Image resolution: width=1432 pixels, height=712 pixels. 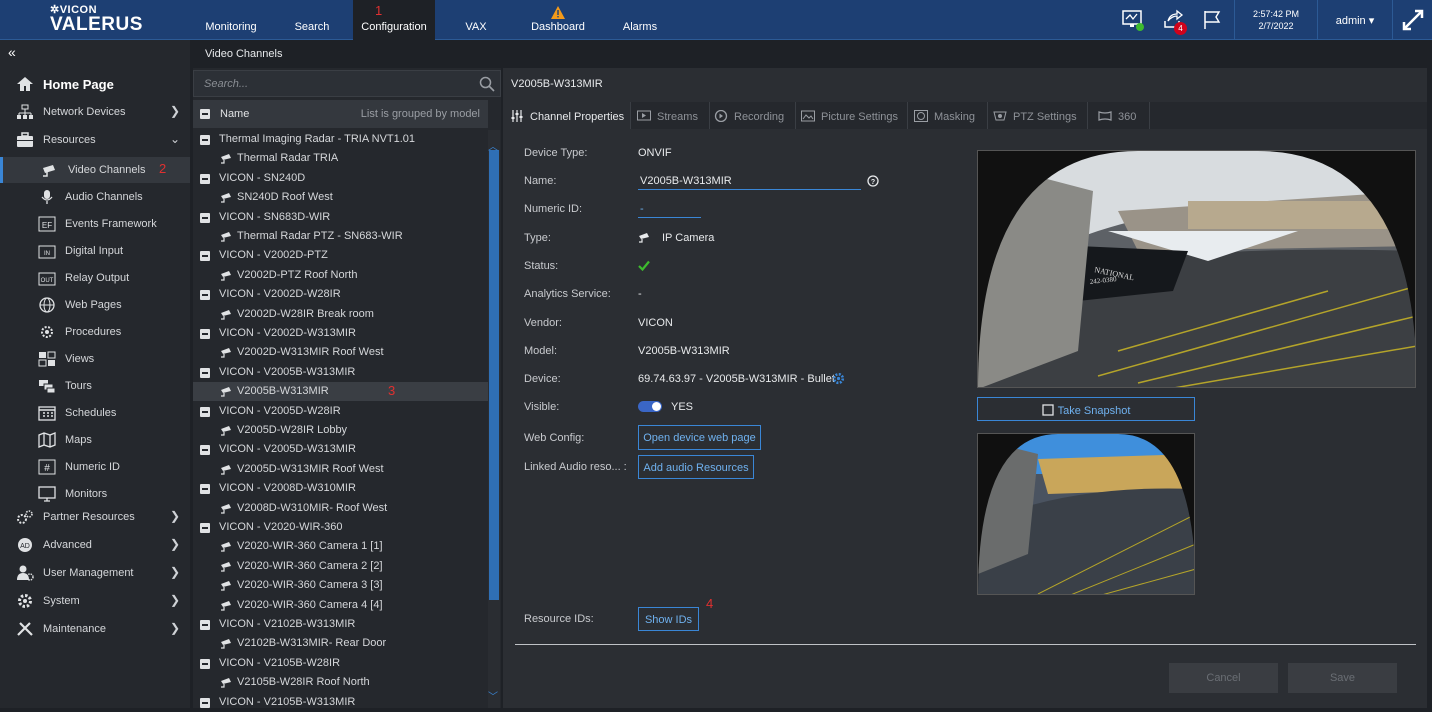 What do you see at coordinates (1342, 678) in the screenshot?
I see `save-button: Save` at bounding box center [1342, 678].